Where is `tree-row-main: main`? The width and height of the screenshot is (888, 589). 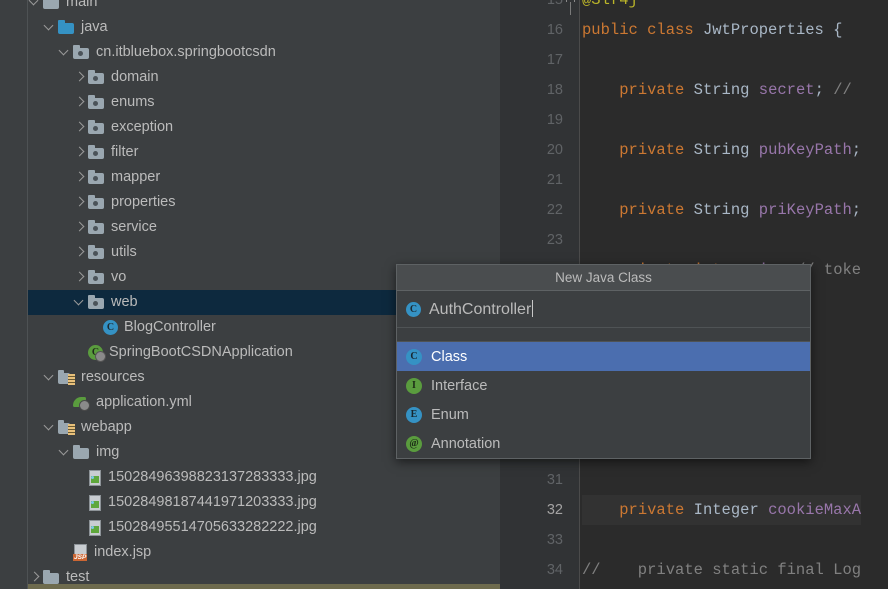 tree-row-main: main is located at coordinates (264, 7).